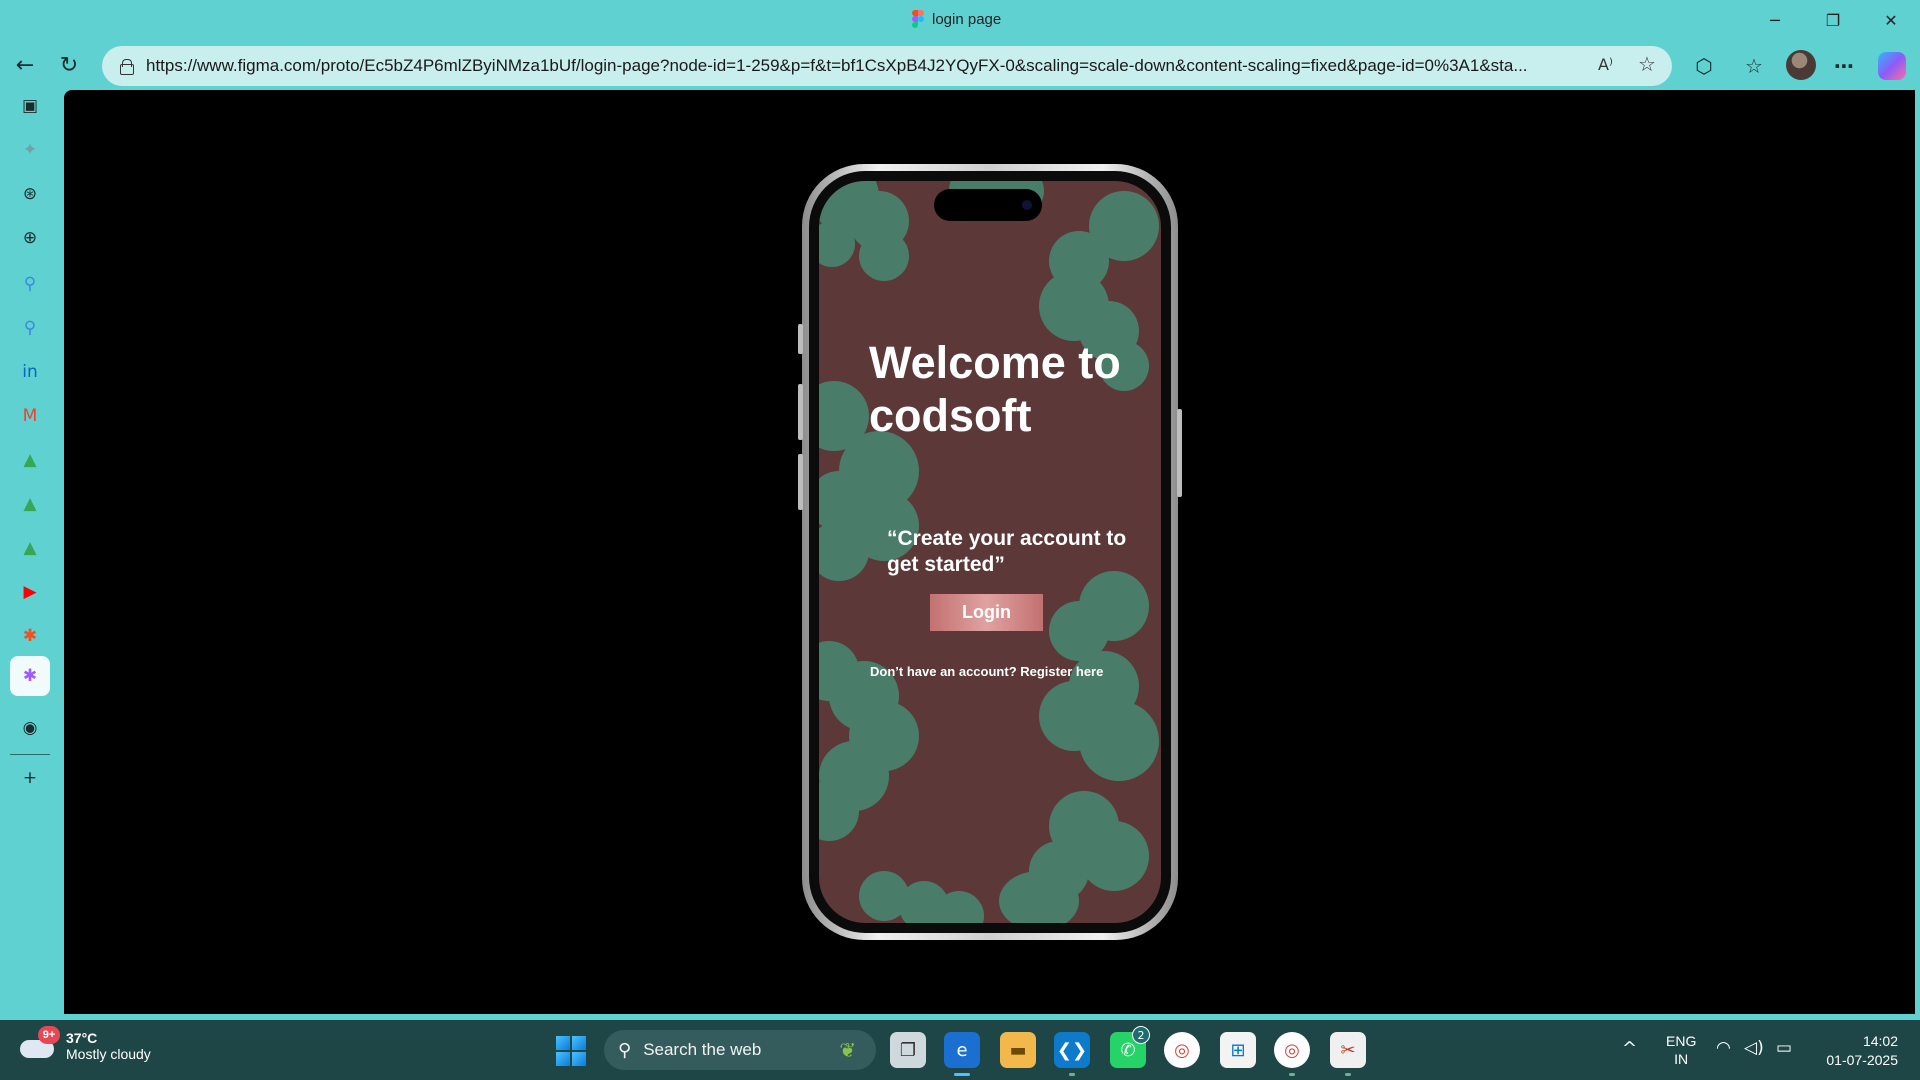 The image size is (1920, 1080). What do you see at coordinates (995, 389) in the screenshot?
I see `welcome-heading: Welcome to codsoft` at bounding box center [995, 389].